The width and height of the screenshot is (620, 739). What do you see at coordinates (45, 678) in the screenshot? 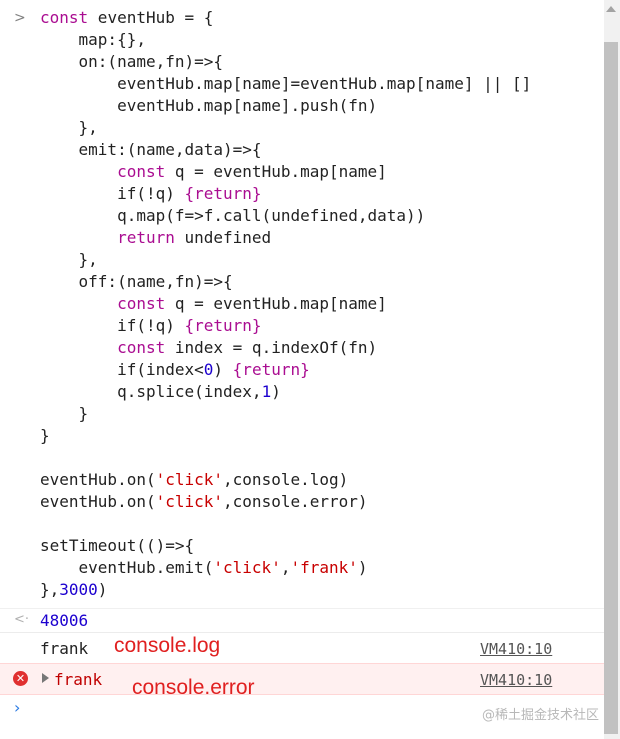
I see `expand-triangle-icon` at bounding box center [45, 678].